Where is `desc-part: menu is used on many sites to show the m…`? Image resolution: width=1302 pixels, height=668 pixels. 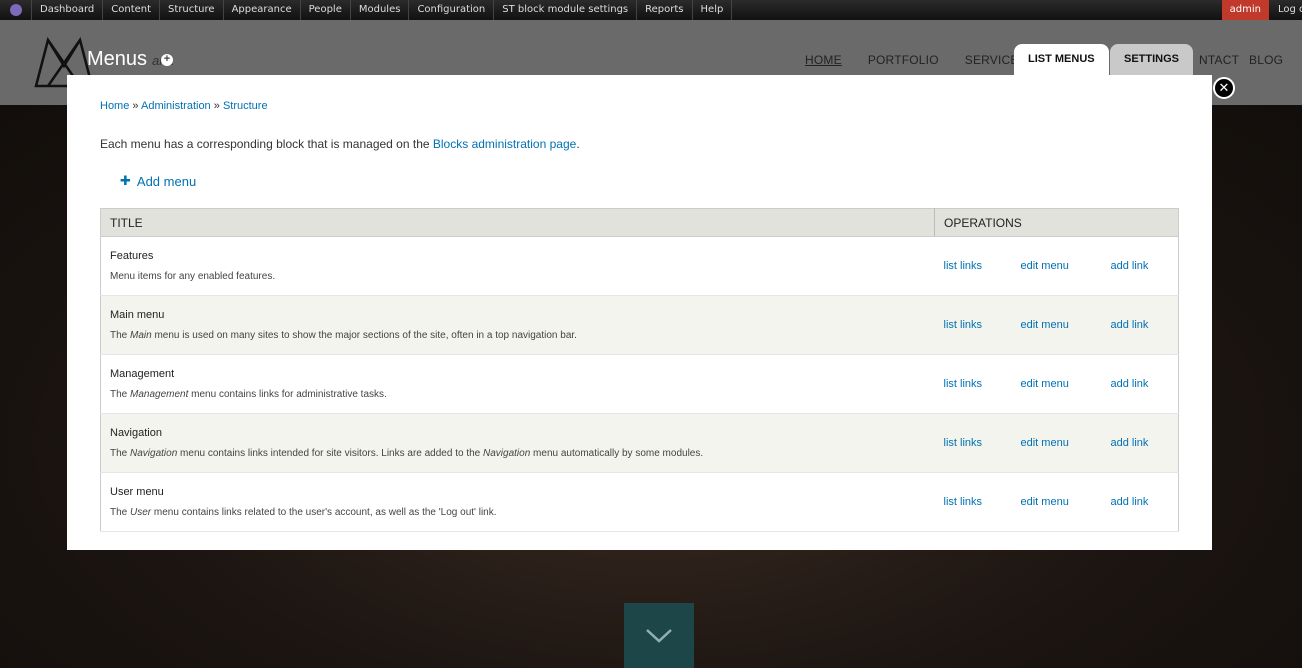 desc-part: menu is used on many sites to show the m… is located at coordinates (364, 335).